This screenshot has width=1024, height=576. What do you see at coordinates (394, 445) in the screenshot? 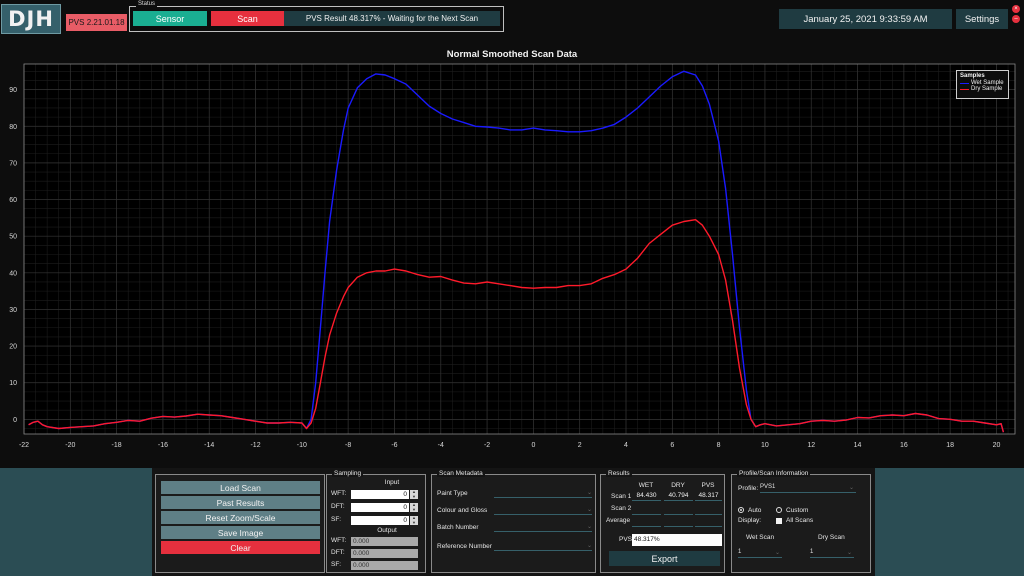
I see `x-tick-label: -6` at bounding box center [394, 445].